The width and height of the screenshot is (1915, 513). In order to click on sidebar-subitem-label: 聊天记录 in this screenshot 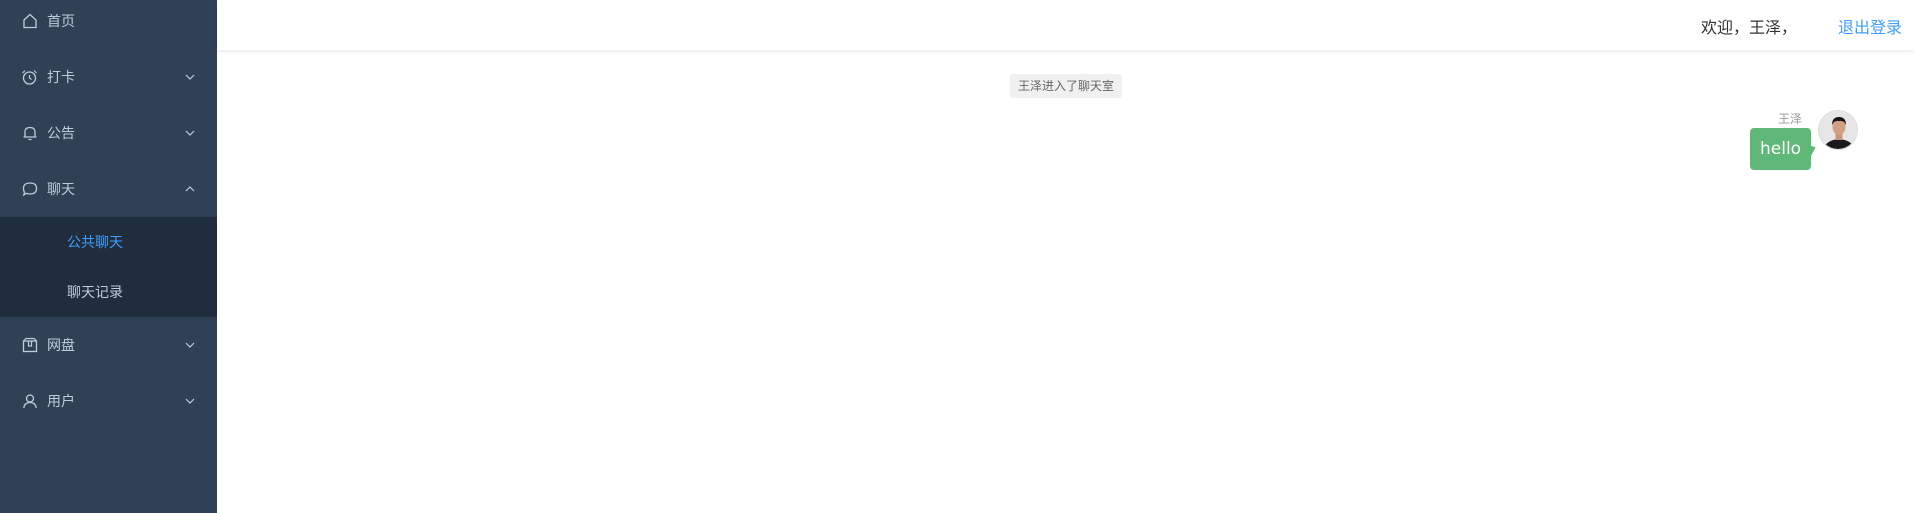, I will do `click(95, 293)`.